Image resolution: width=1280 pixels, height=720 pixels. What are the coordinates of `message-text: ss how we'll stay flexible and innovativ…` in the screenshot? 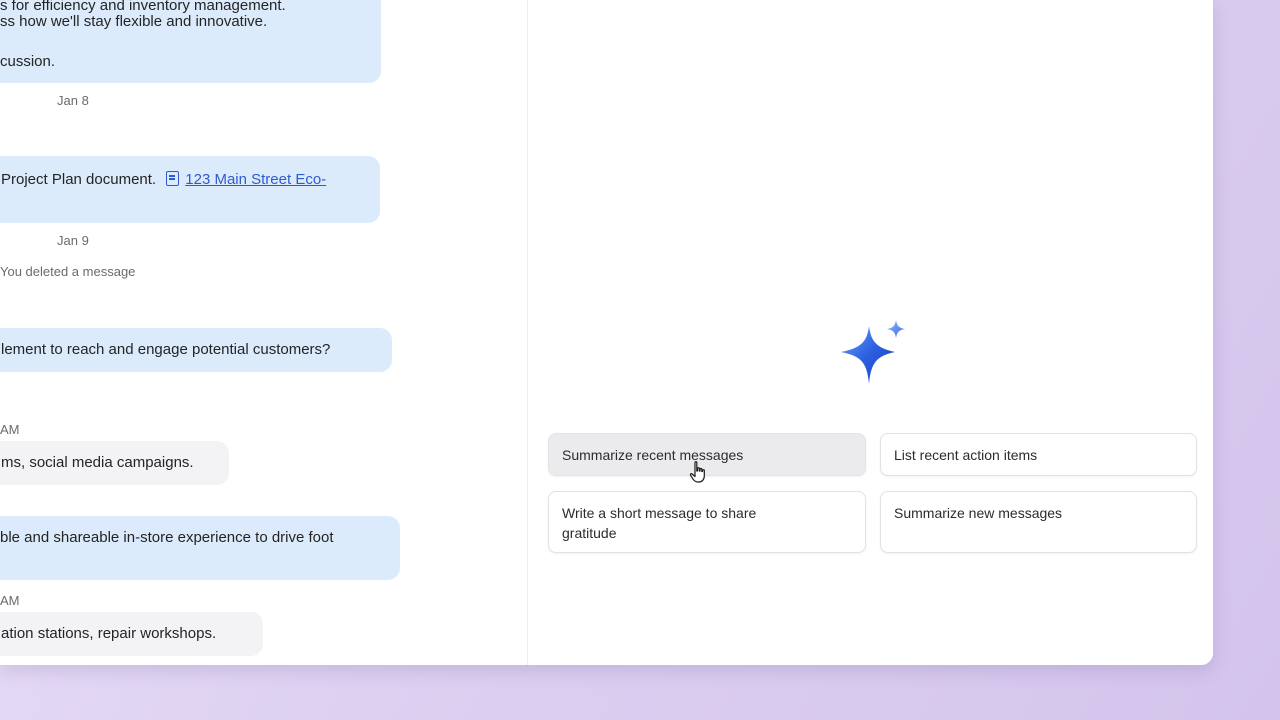 It's located at (134, 21).